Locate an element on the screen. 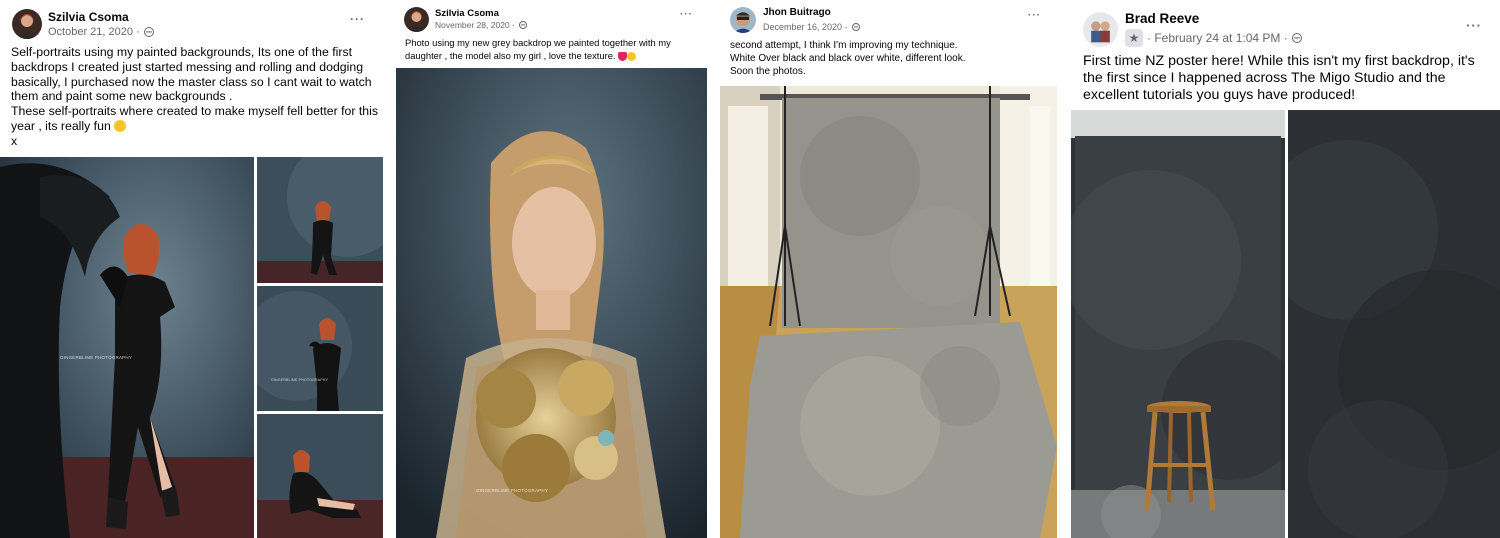 The width and height of the screenshot is (1500, 538). author-name: Jhon Buitrago is located at coordinates (811, 13).